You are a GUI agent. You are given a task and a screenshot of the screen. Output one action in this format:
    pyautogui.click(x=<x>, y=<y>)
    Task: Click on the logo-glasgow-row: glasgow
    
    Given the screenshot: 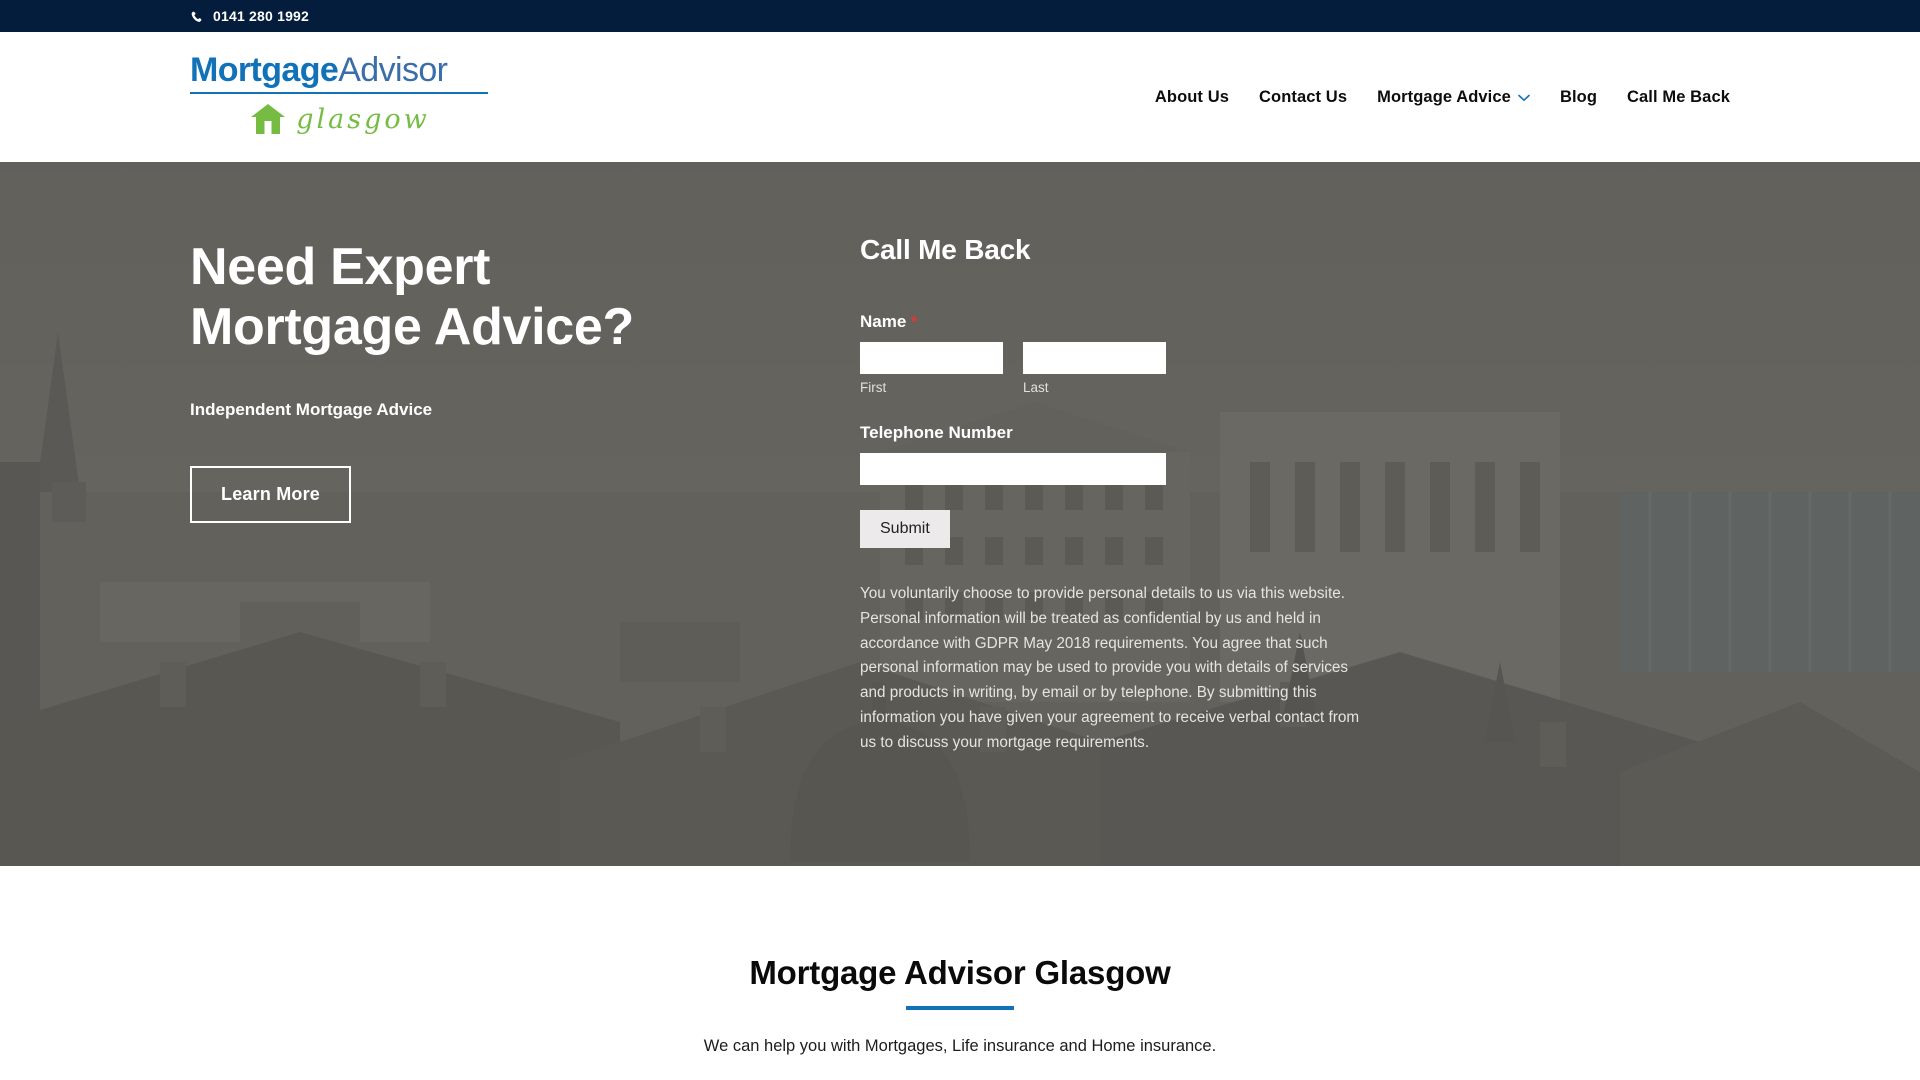 What is the action you would take?
    pyautogui.click(x=340, y=119)
    